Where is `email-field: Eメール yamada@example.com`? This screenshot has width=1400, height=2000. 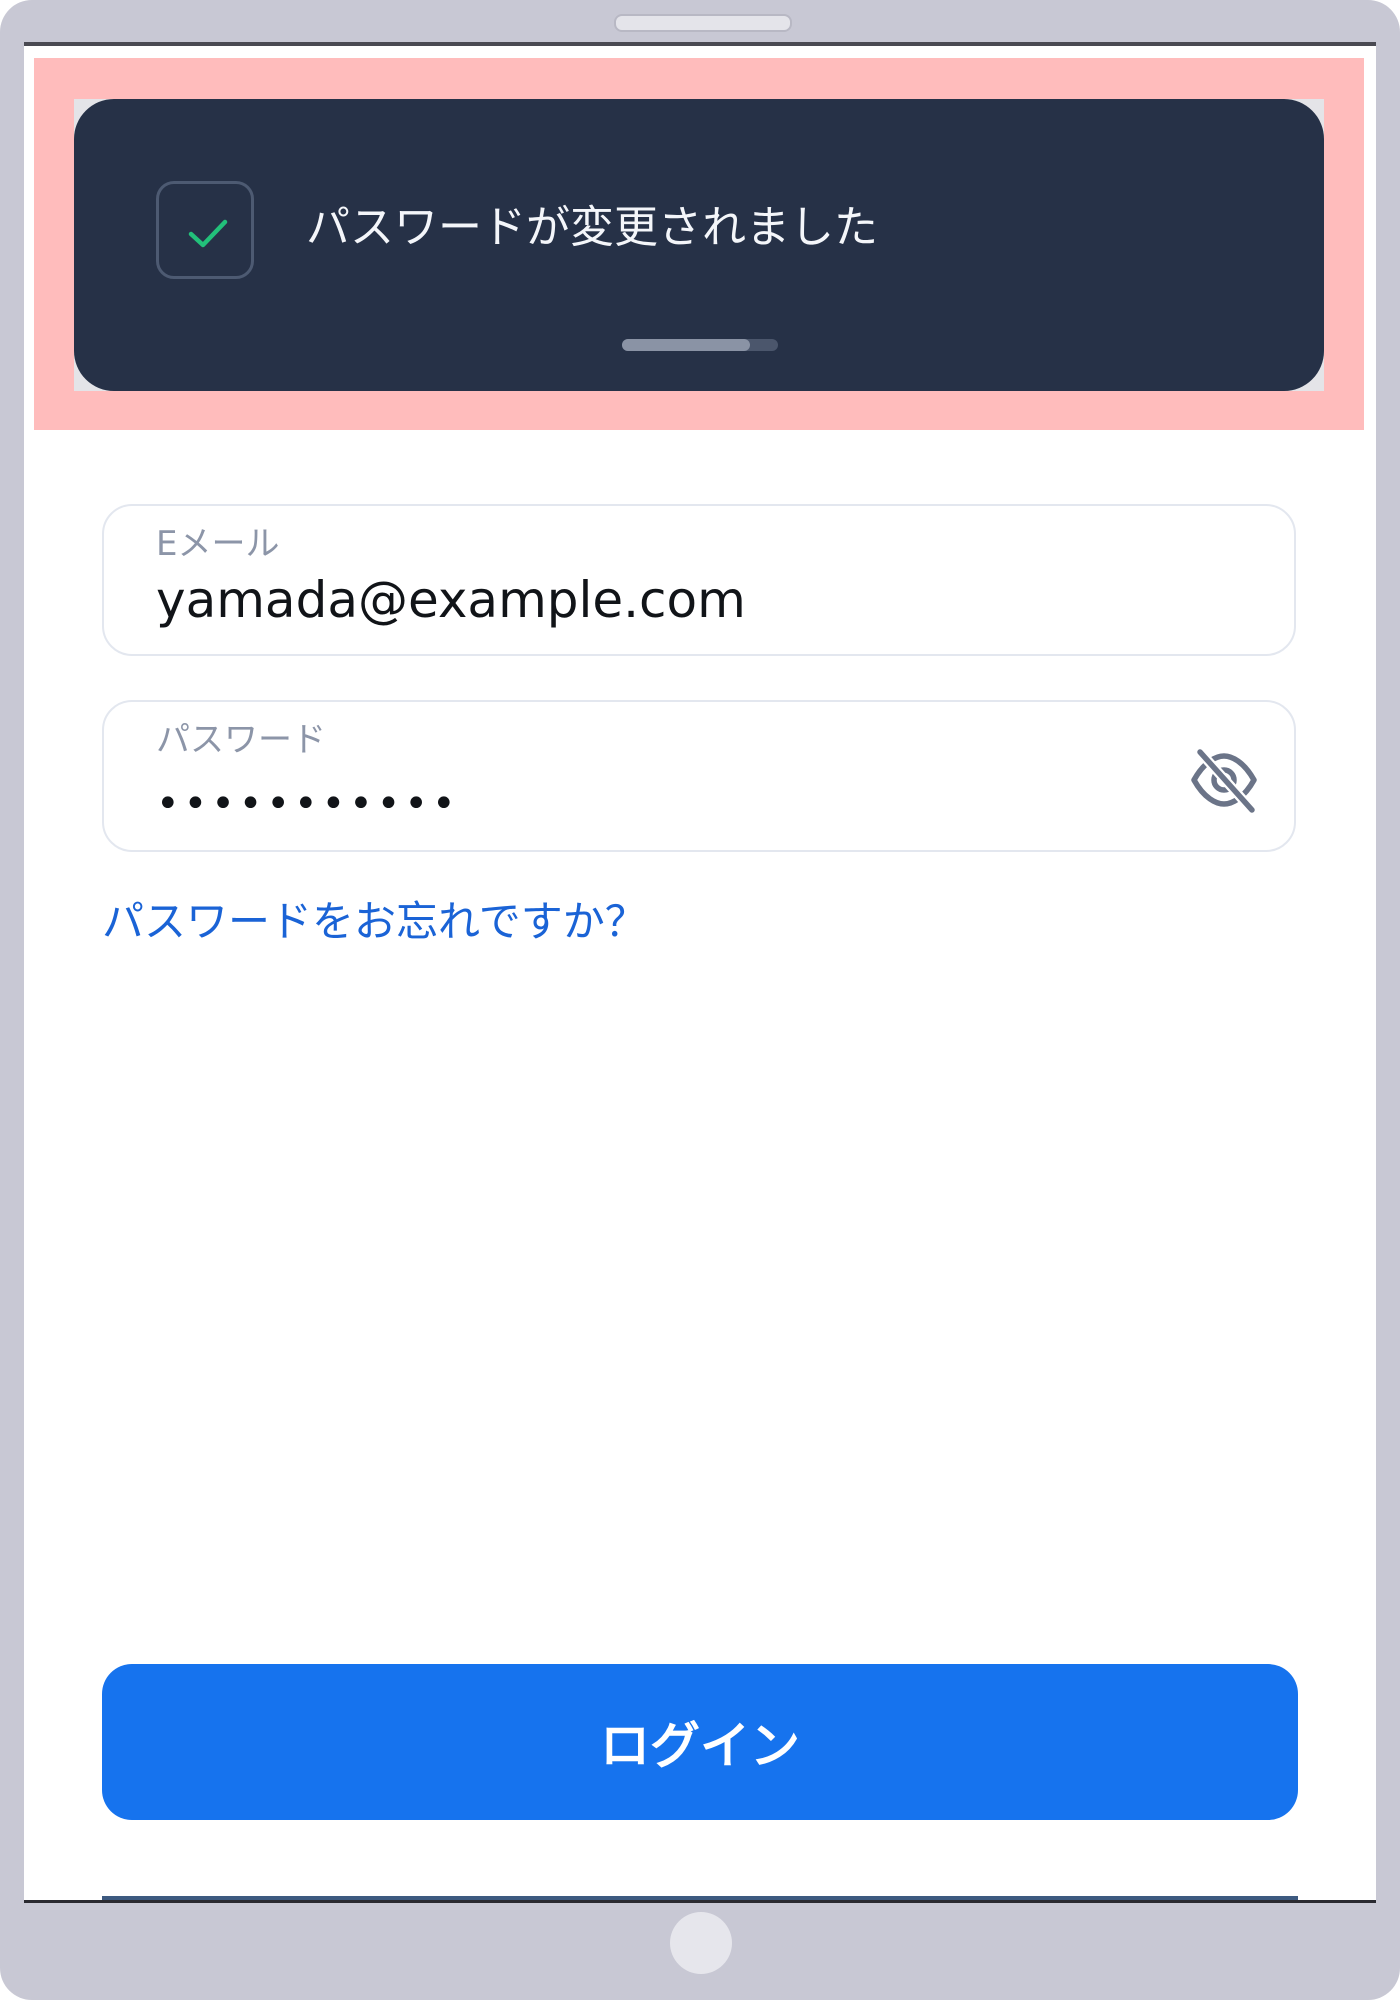 email-field: Eメール yamada@example.com is located at coordinates (699, 580).